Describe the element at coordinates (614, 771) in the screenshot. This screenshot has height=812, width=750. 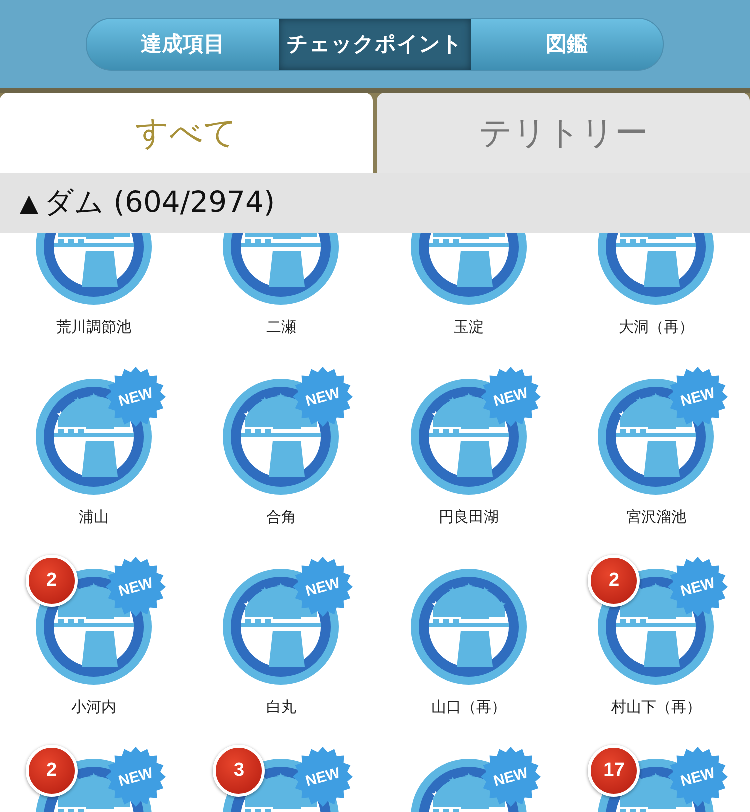
I see `count-badge: 17` at that location.